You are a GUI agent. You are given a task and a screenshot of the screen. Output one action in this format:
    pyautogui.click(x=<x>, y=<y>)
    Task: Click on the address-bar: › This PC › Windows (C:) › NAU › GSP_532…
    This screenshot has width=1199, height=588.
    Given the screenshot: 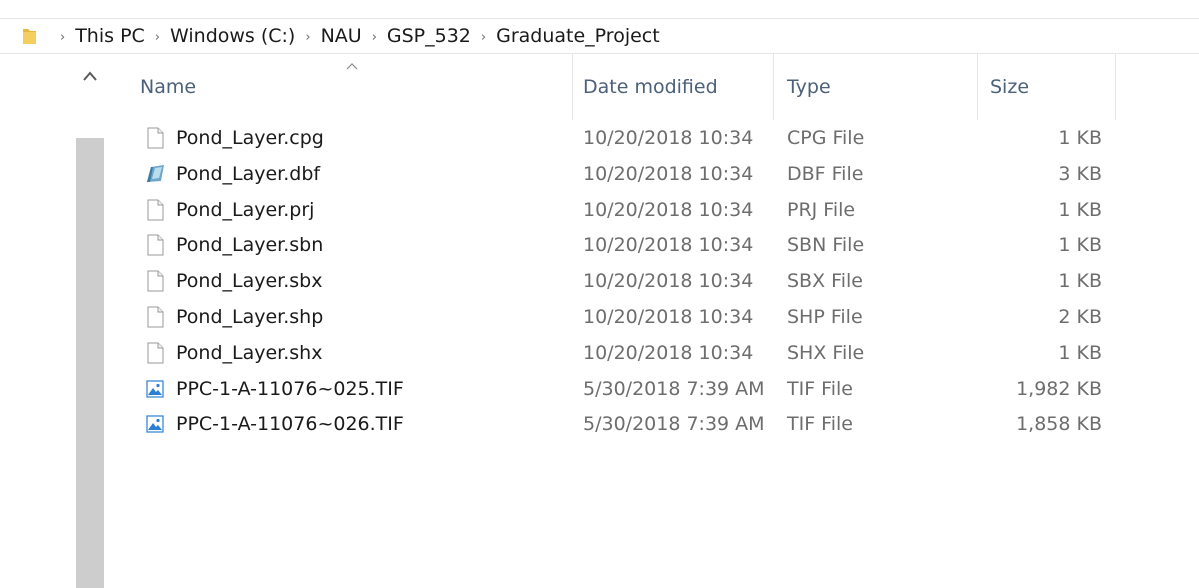 What is the action you would take?
    pyautogui.click(x=599, y=36)
    